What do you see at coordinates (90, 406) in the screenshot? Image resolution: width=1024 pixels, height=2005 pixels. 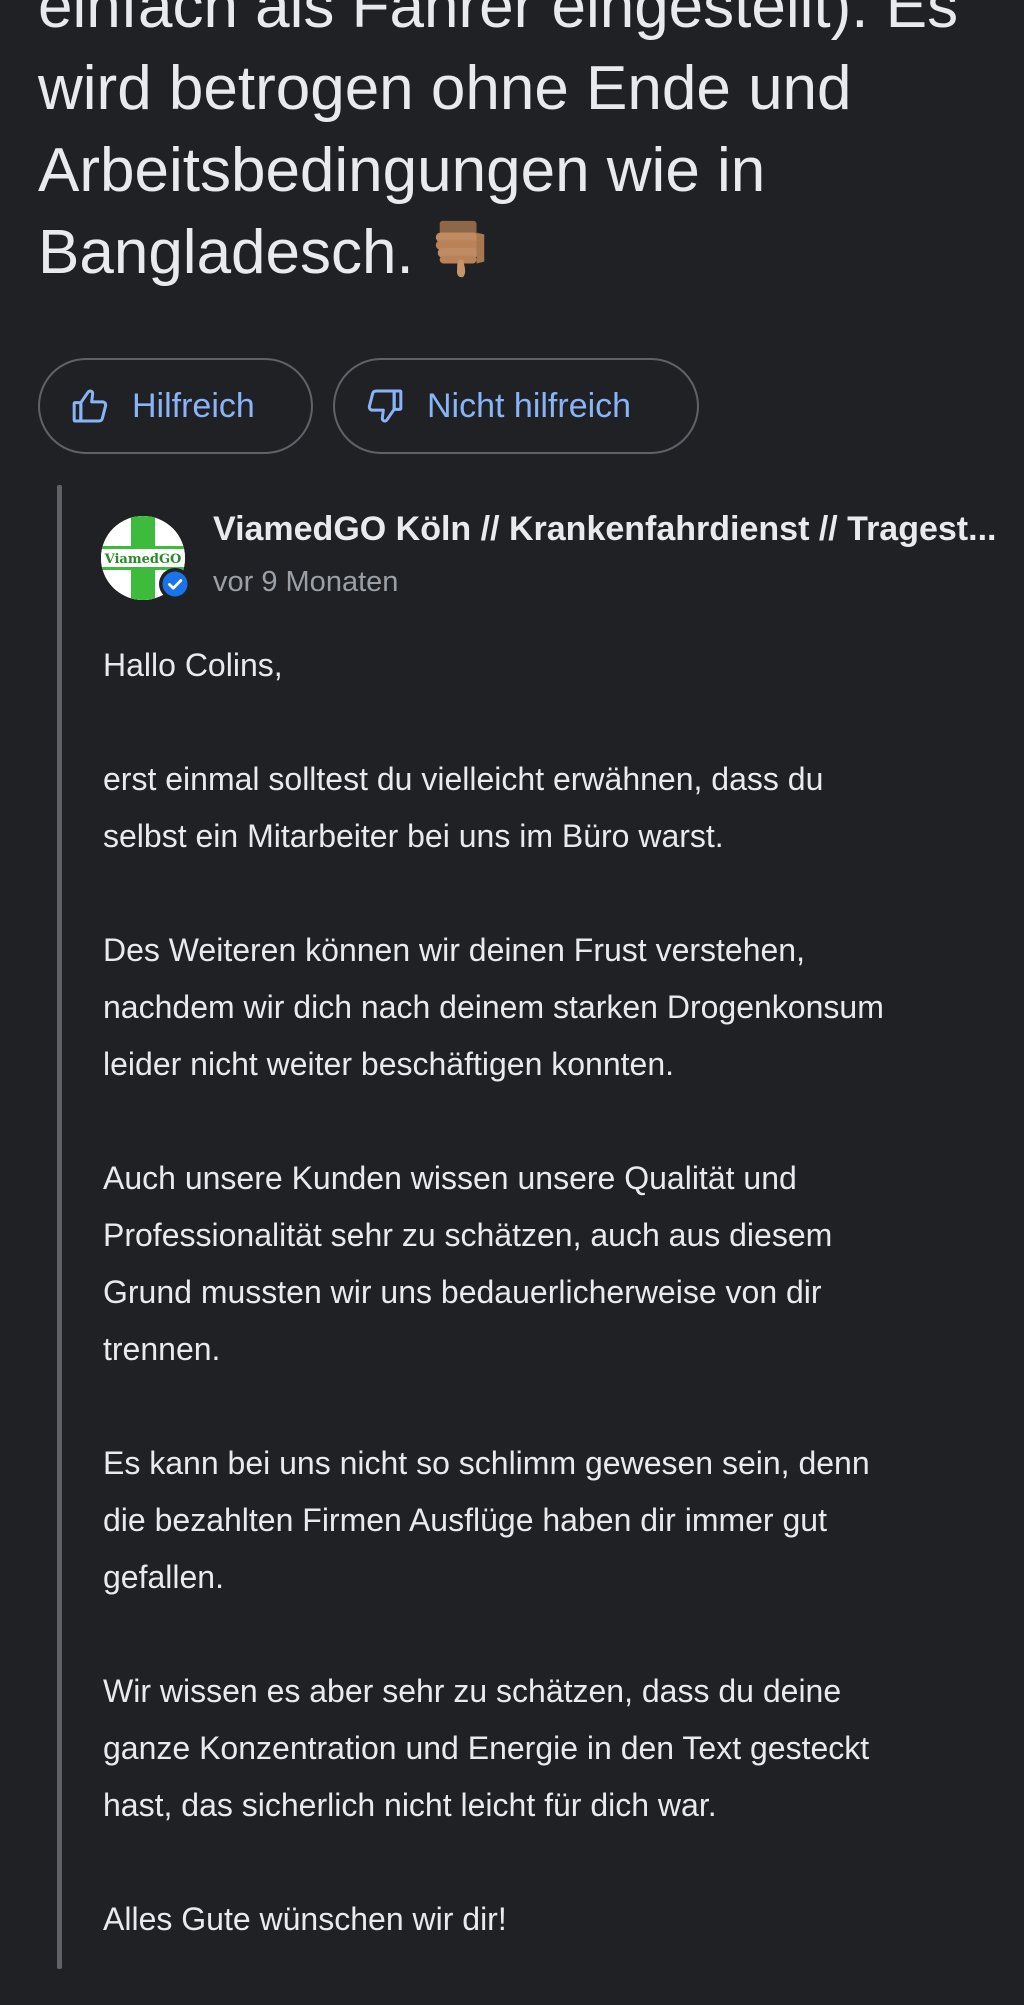 I see `thumb-up-outline-icon` at bounding box center [90, 406].